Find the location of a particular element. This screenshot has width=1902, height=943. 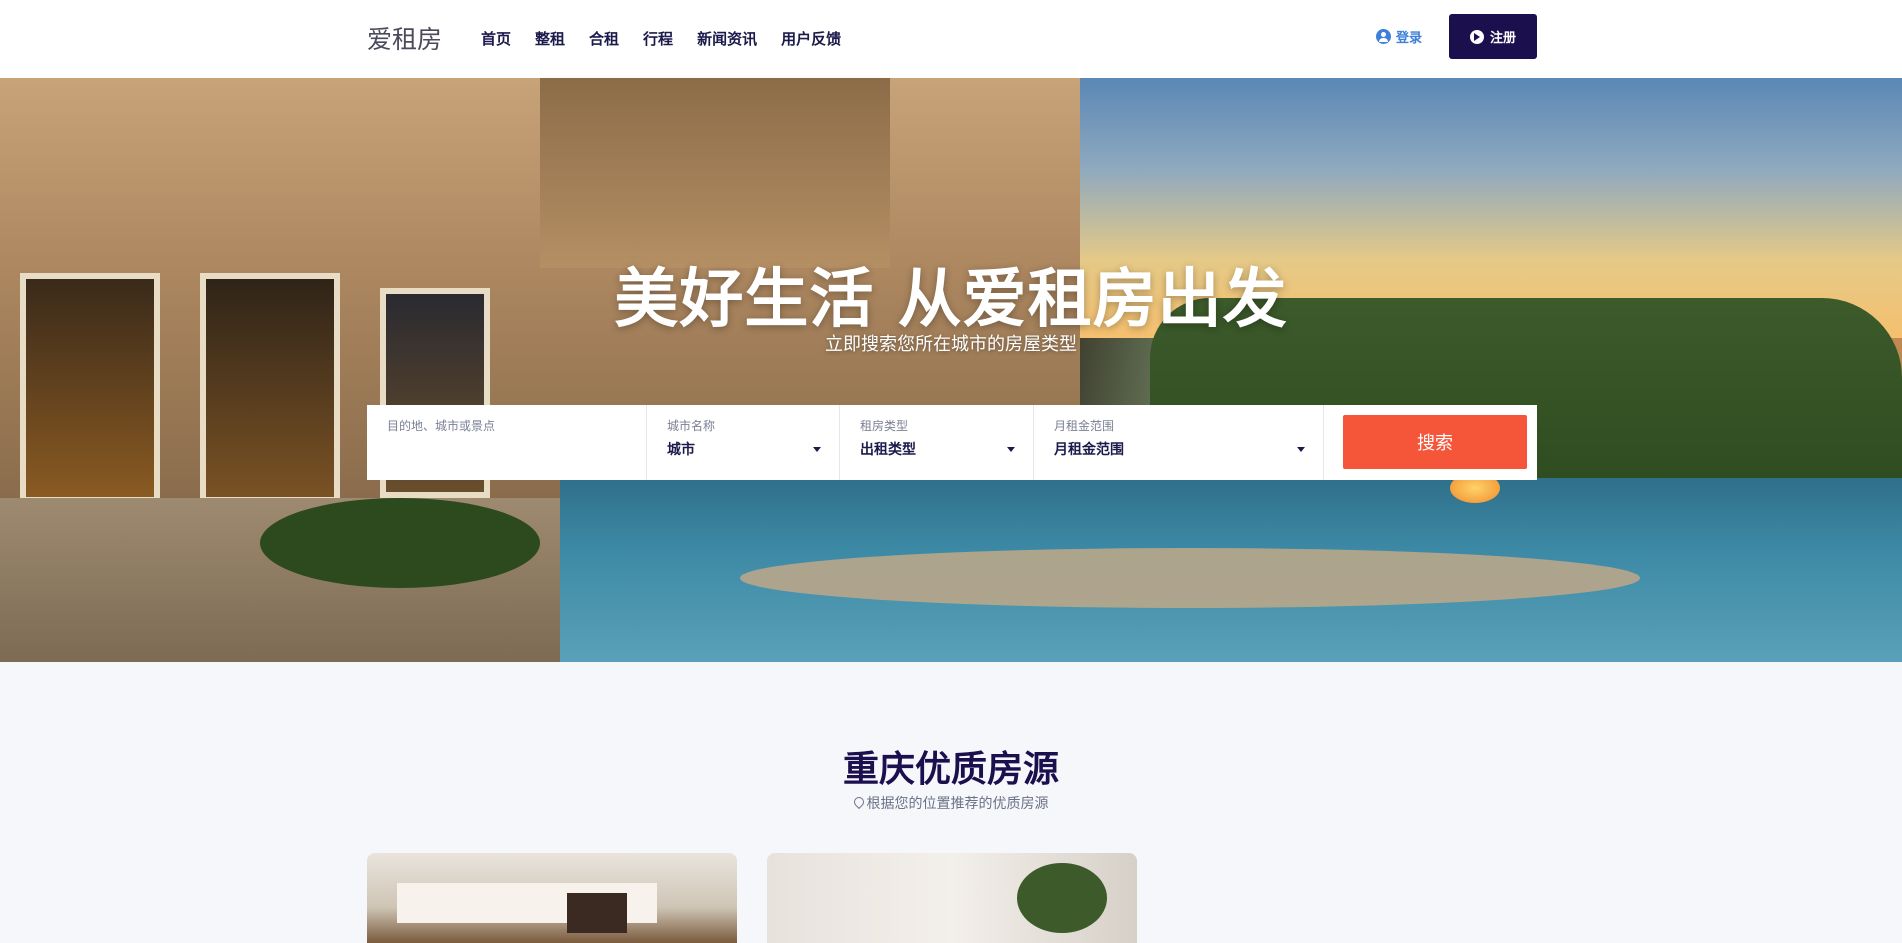

nav-item-whole-rent: 整租 is located at coordinates (550, 38).